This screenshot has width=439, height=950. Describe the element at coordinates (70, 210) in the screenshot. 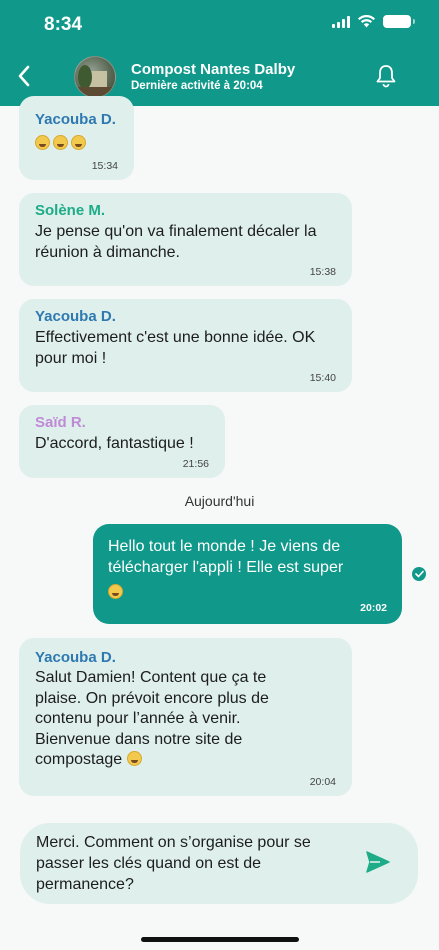

I see `message-sender: Solène M.` at that location.